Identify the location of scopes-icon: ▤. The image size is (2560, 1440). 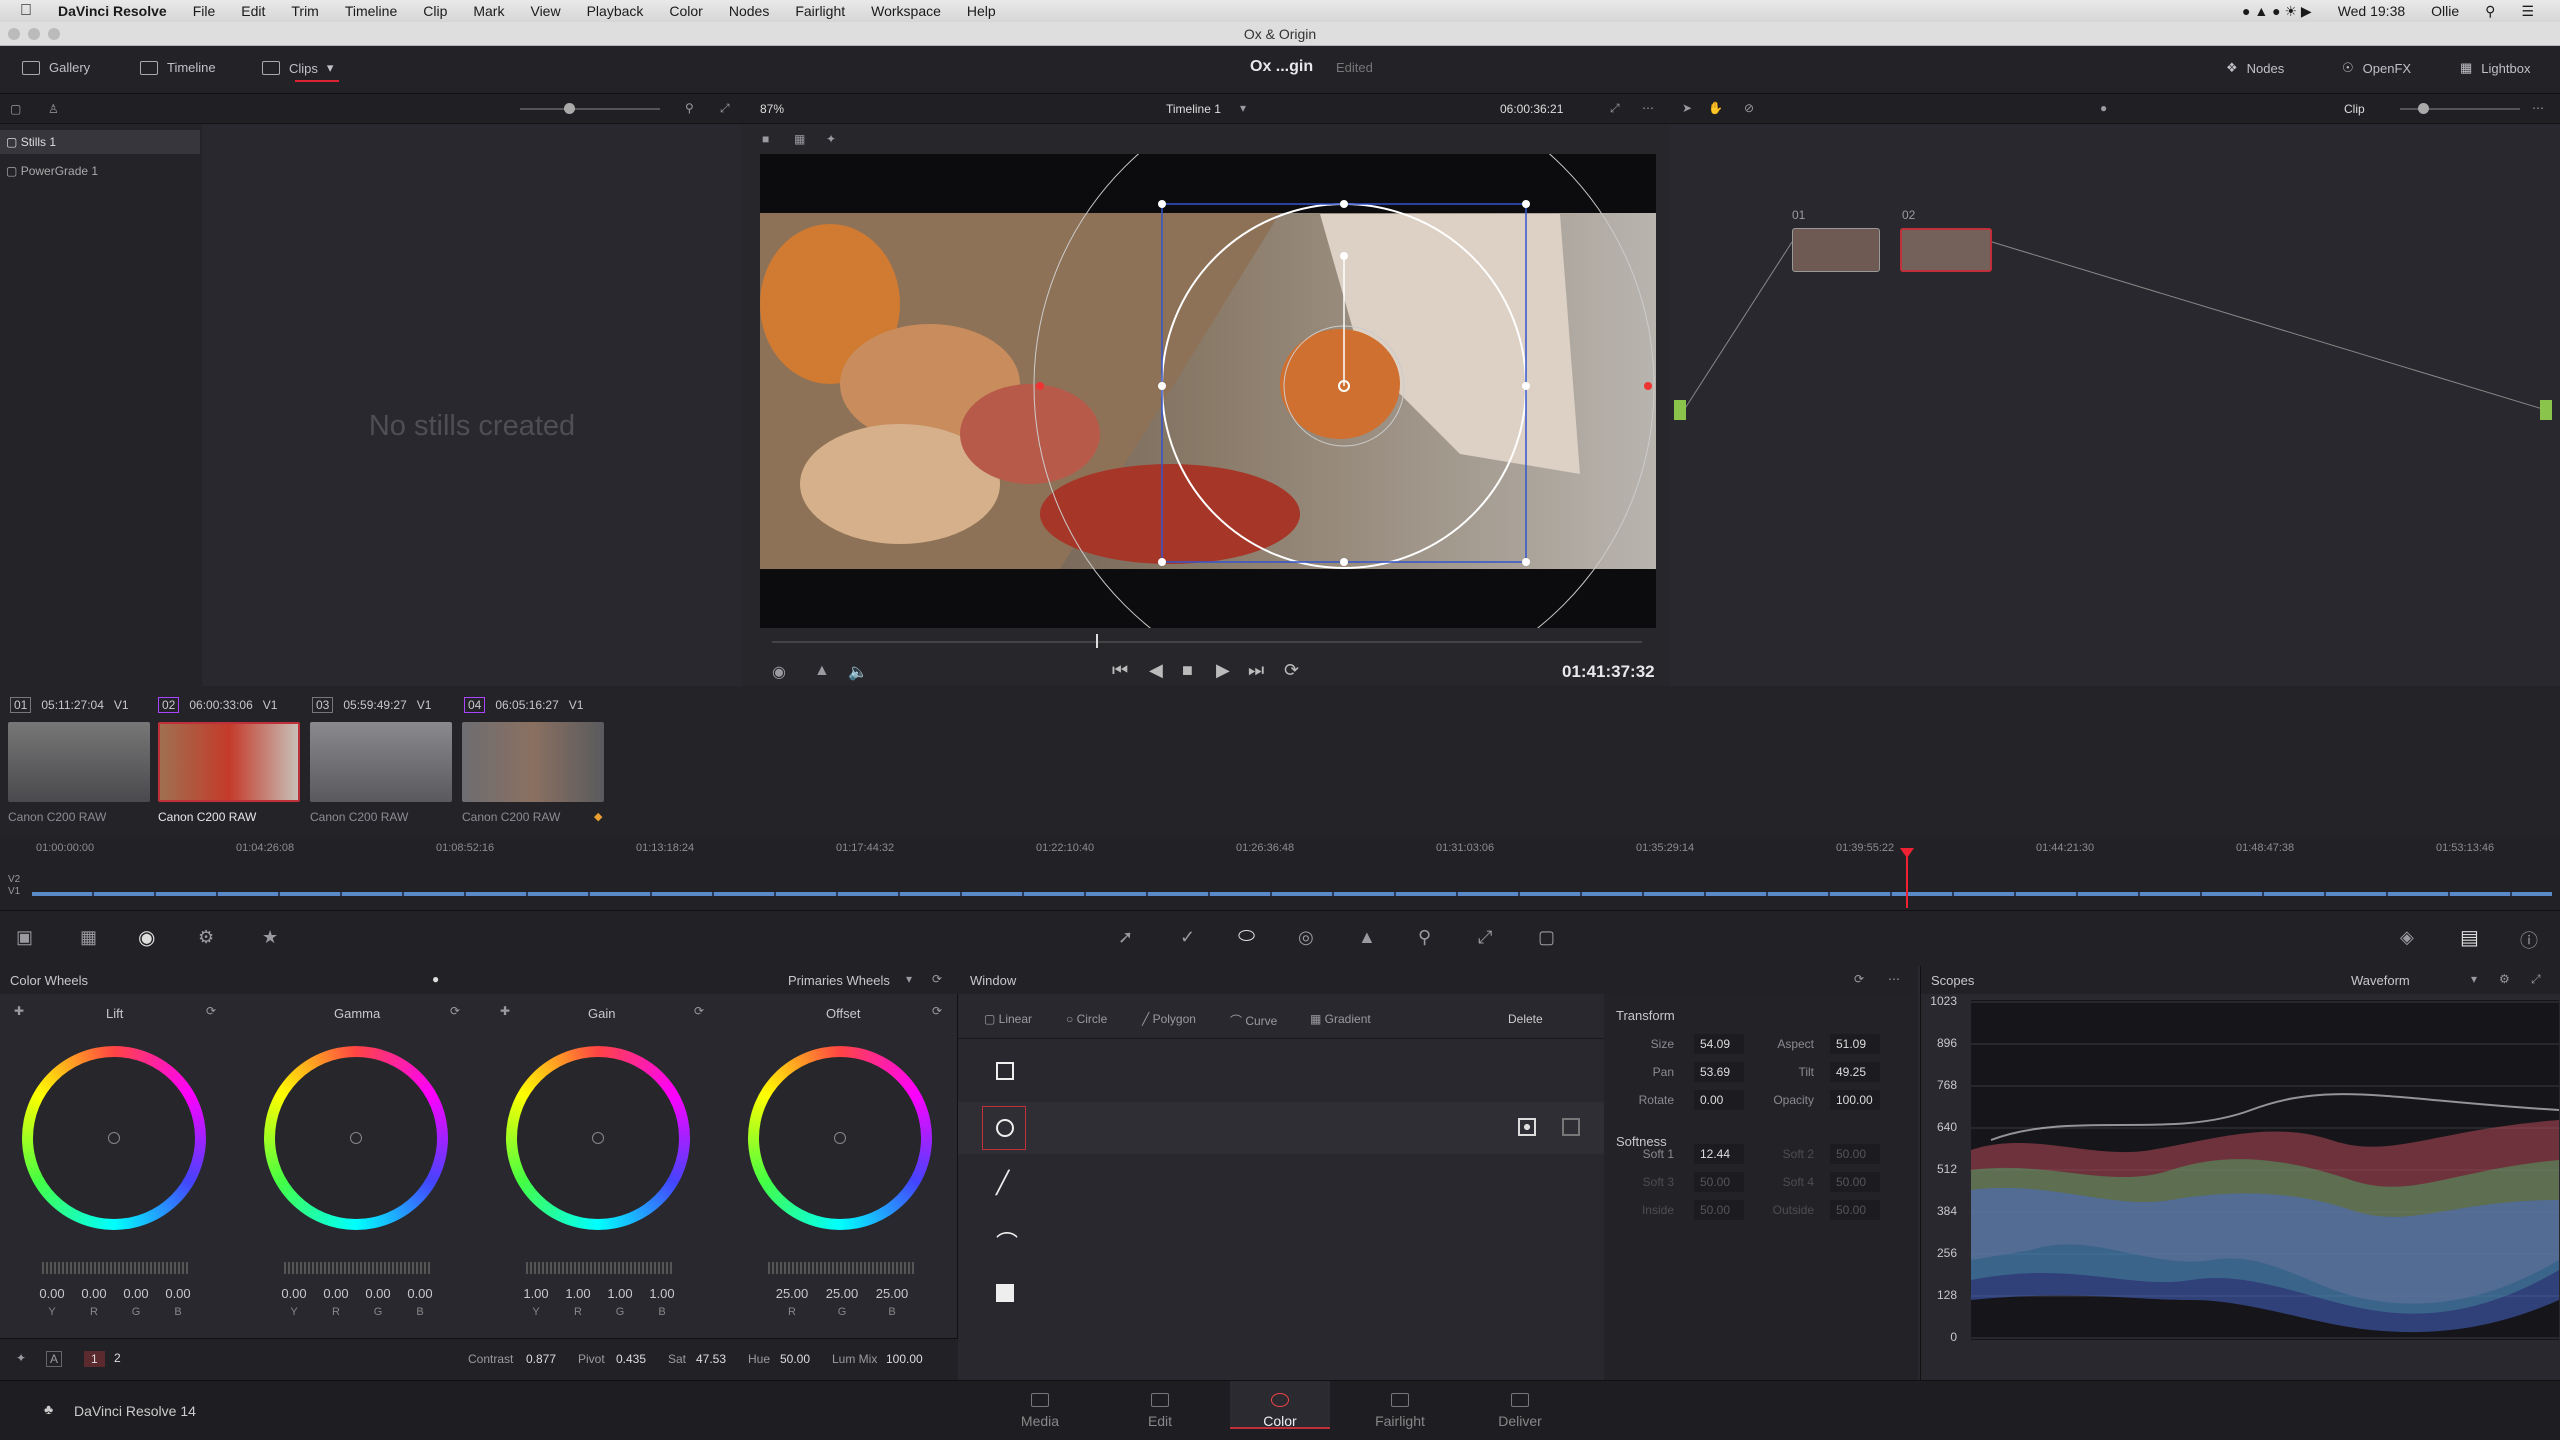
(2469, 937).